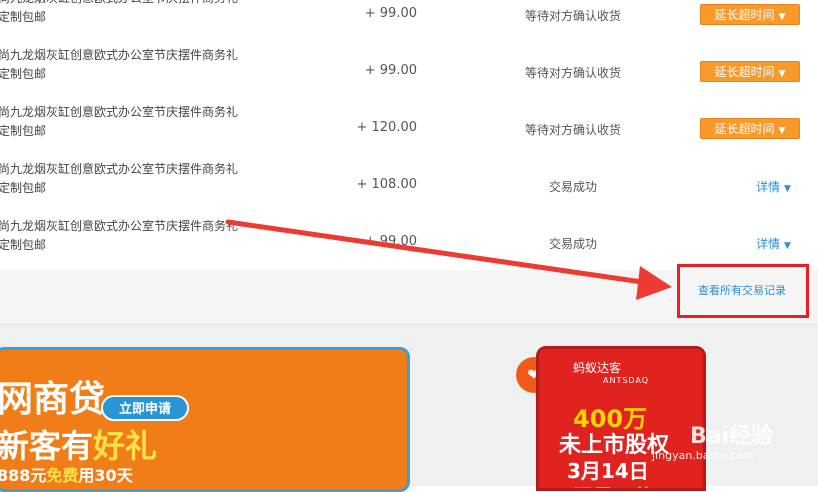 The width and height of the screenshot is (818, 492). I want to click on equity-banner: 蚂蚁达客 ANTSDAQ 400万 未上市股权 3月14日 限量开募, so click(621, 418).